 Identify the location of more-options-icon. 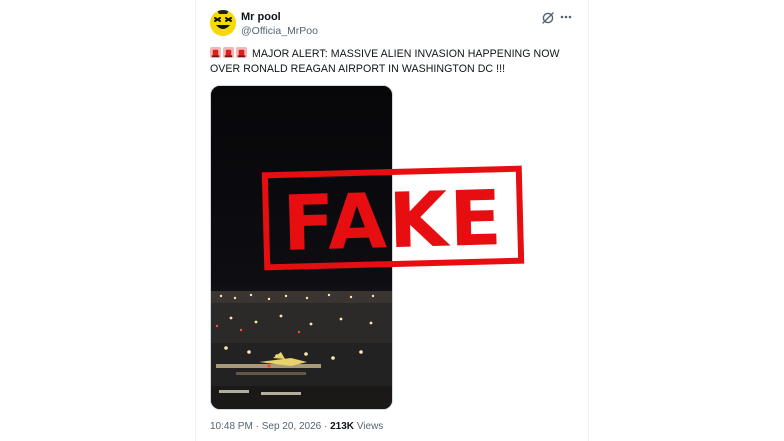
(566, 16).